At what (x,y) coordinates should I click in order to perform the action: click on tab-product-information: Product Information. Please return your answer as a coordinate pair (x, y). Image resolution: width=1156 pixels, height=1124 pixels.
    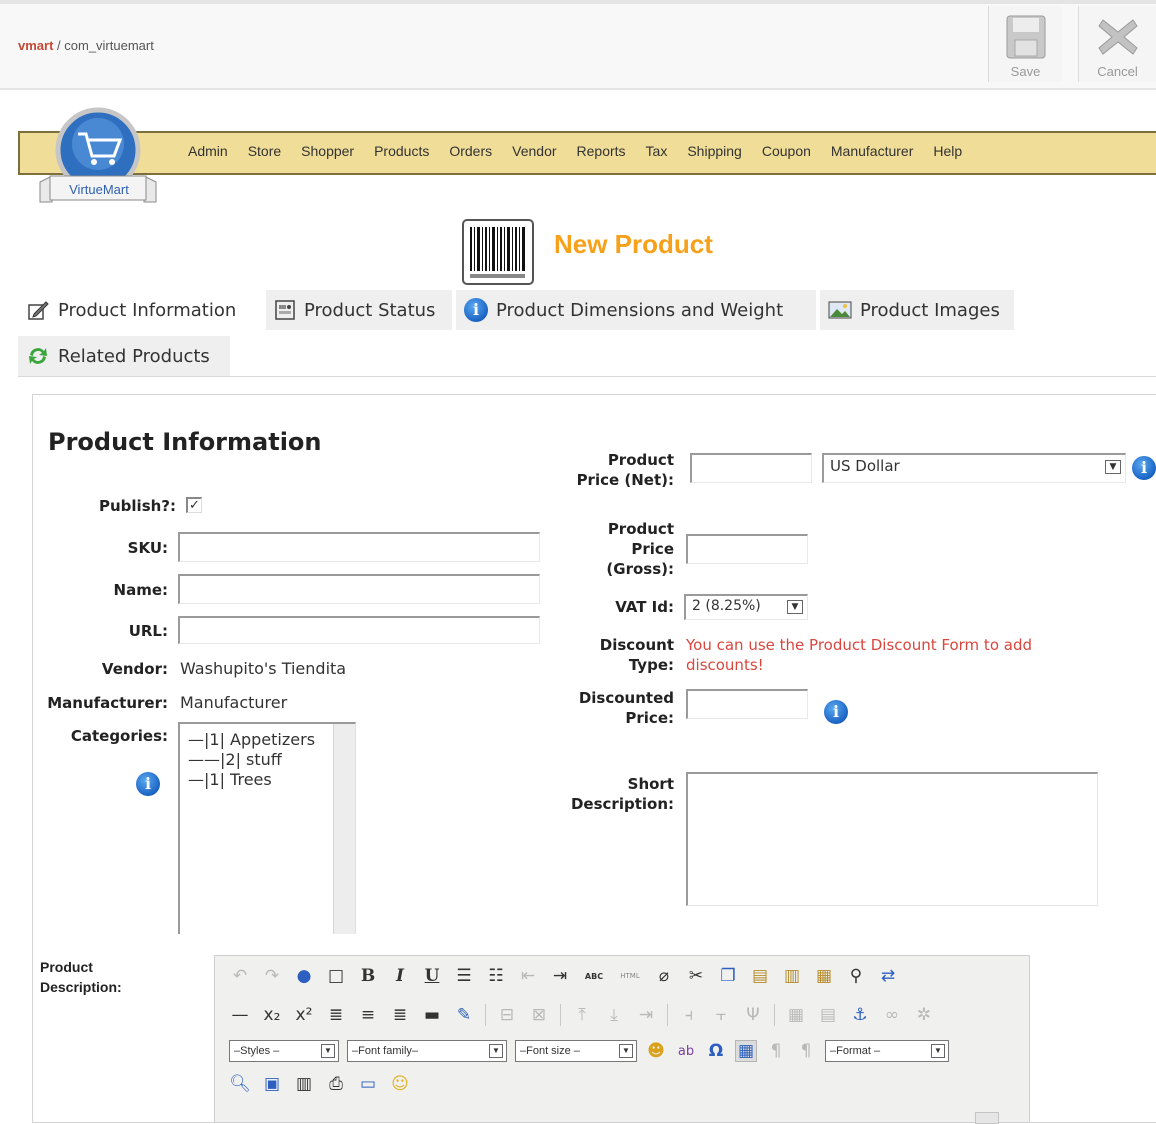
    Looking at the image, I should click on (140, 310).